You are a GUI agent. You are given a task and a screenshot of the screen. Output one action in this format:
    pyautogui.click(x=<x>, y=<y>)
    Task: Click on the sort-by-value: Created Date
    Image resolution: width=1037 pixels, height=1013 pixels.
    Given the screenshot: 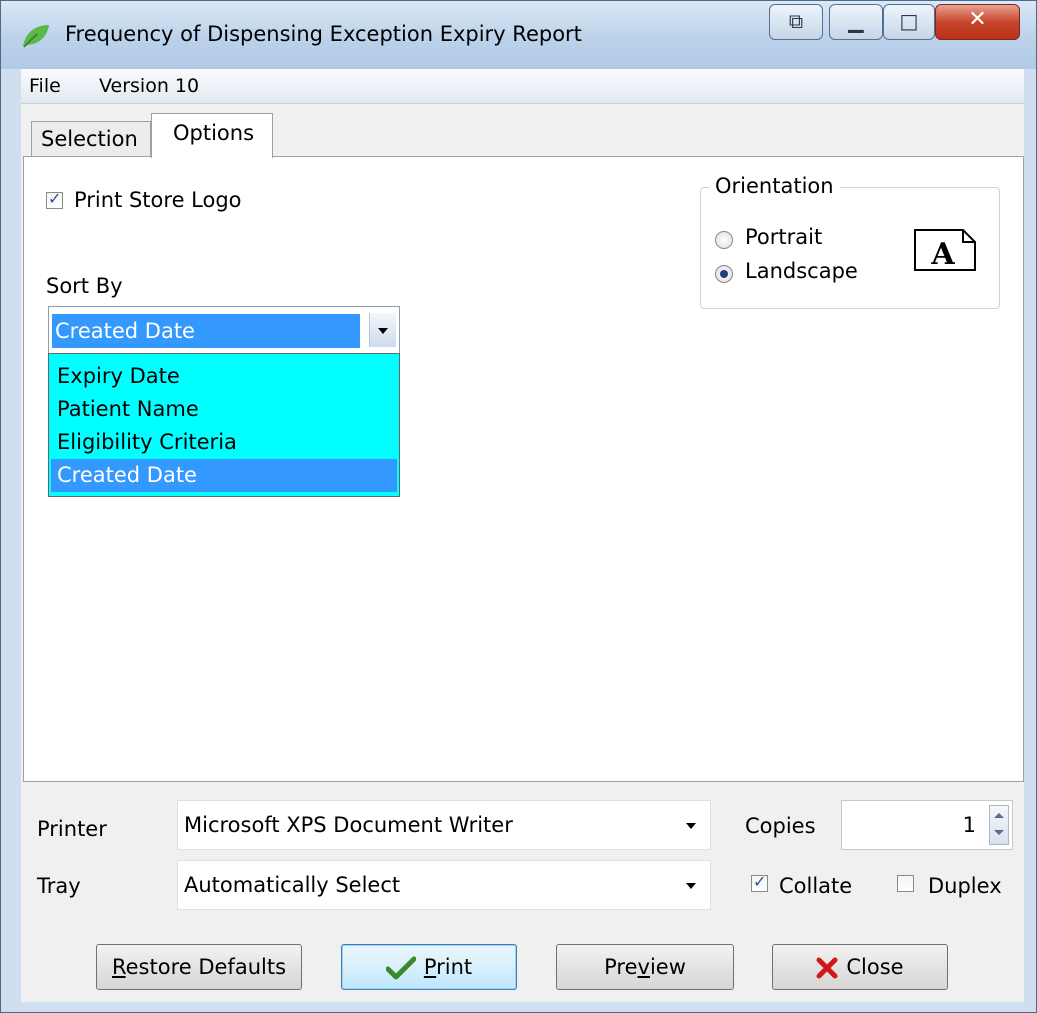 What is the action you would take?
    pyautogui.click(x=206, y=331)
    